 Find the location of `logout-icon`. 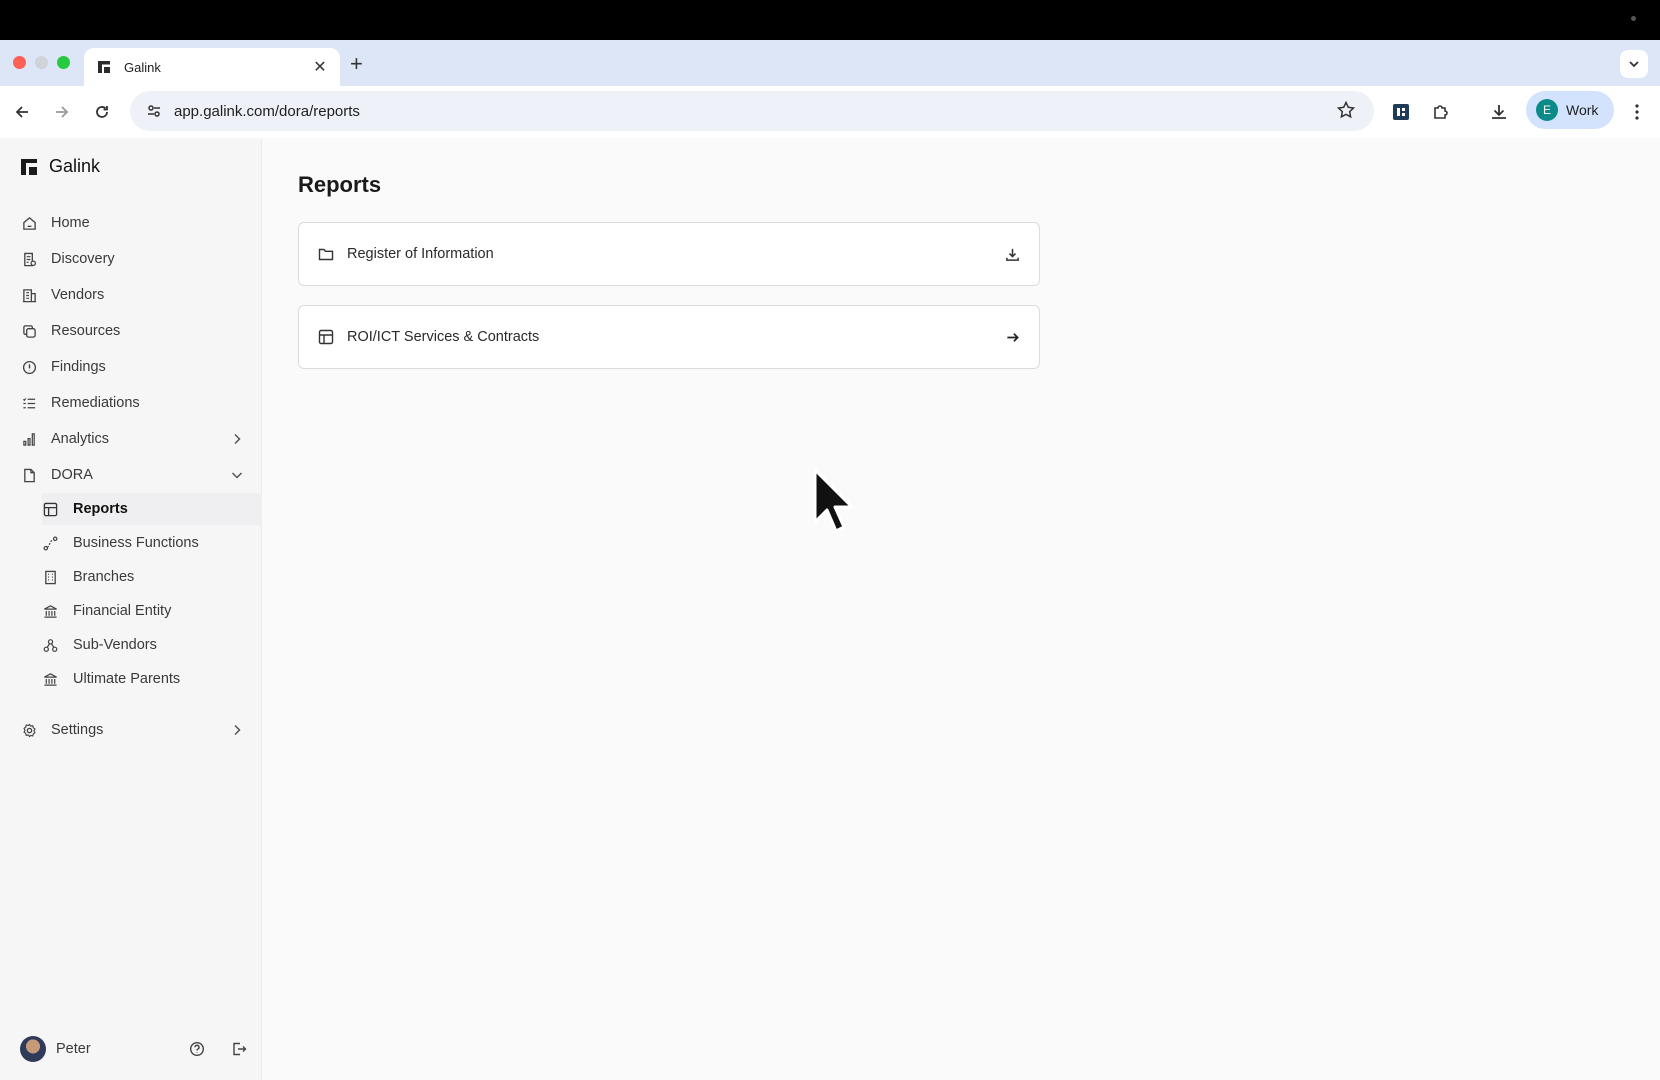

logout-icon is located at coordinates (239, 1049).